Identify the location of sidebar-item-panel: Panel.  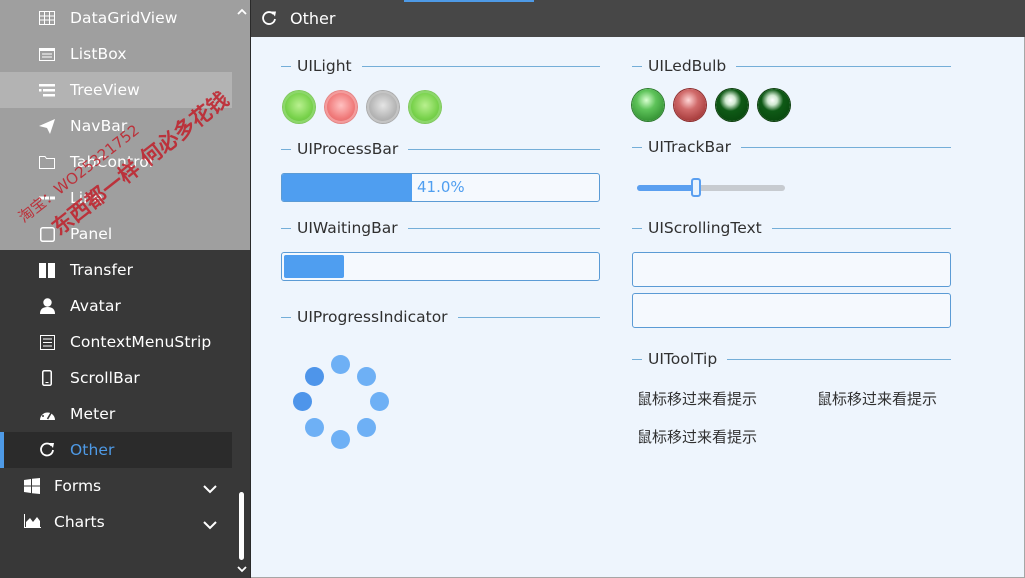
(116, 234).